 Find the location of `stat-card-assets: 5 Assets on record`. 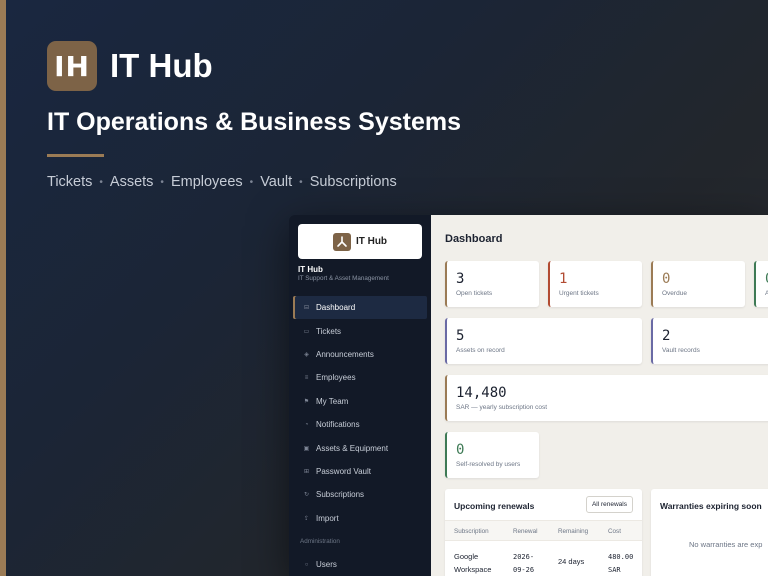

stat-card-assets: 5 Assets on record is located at coordinates (543, 341).